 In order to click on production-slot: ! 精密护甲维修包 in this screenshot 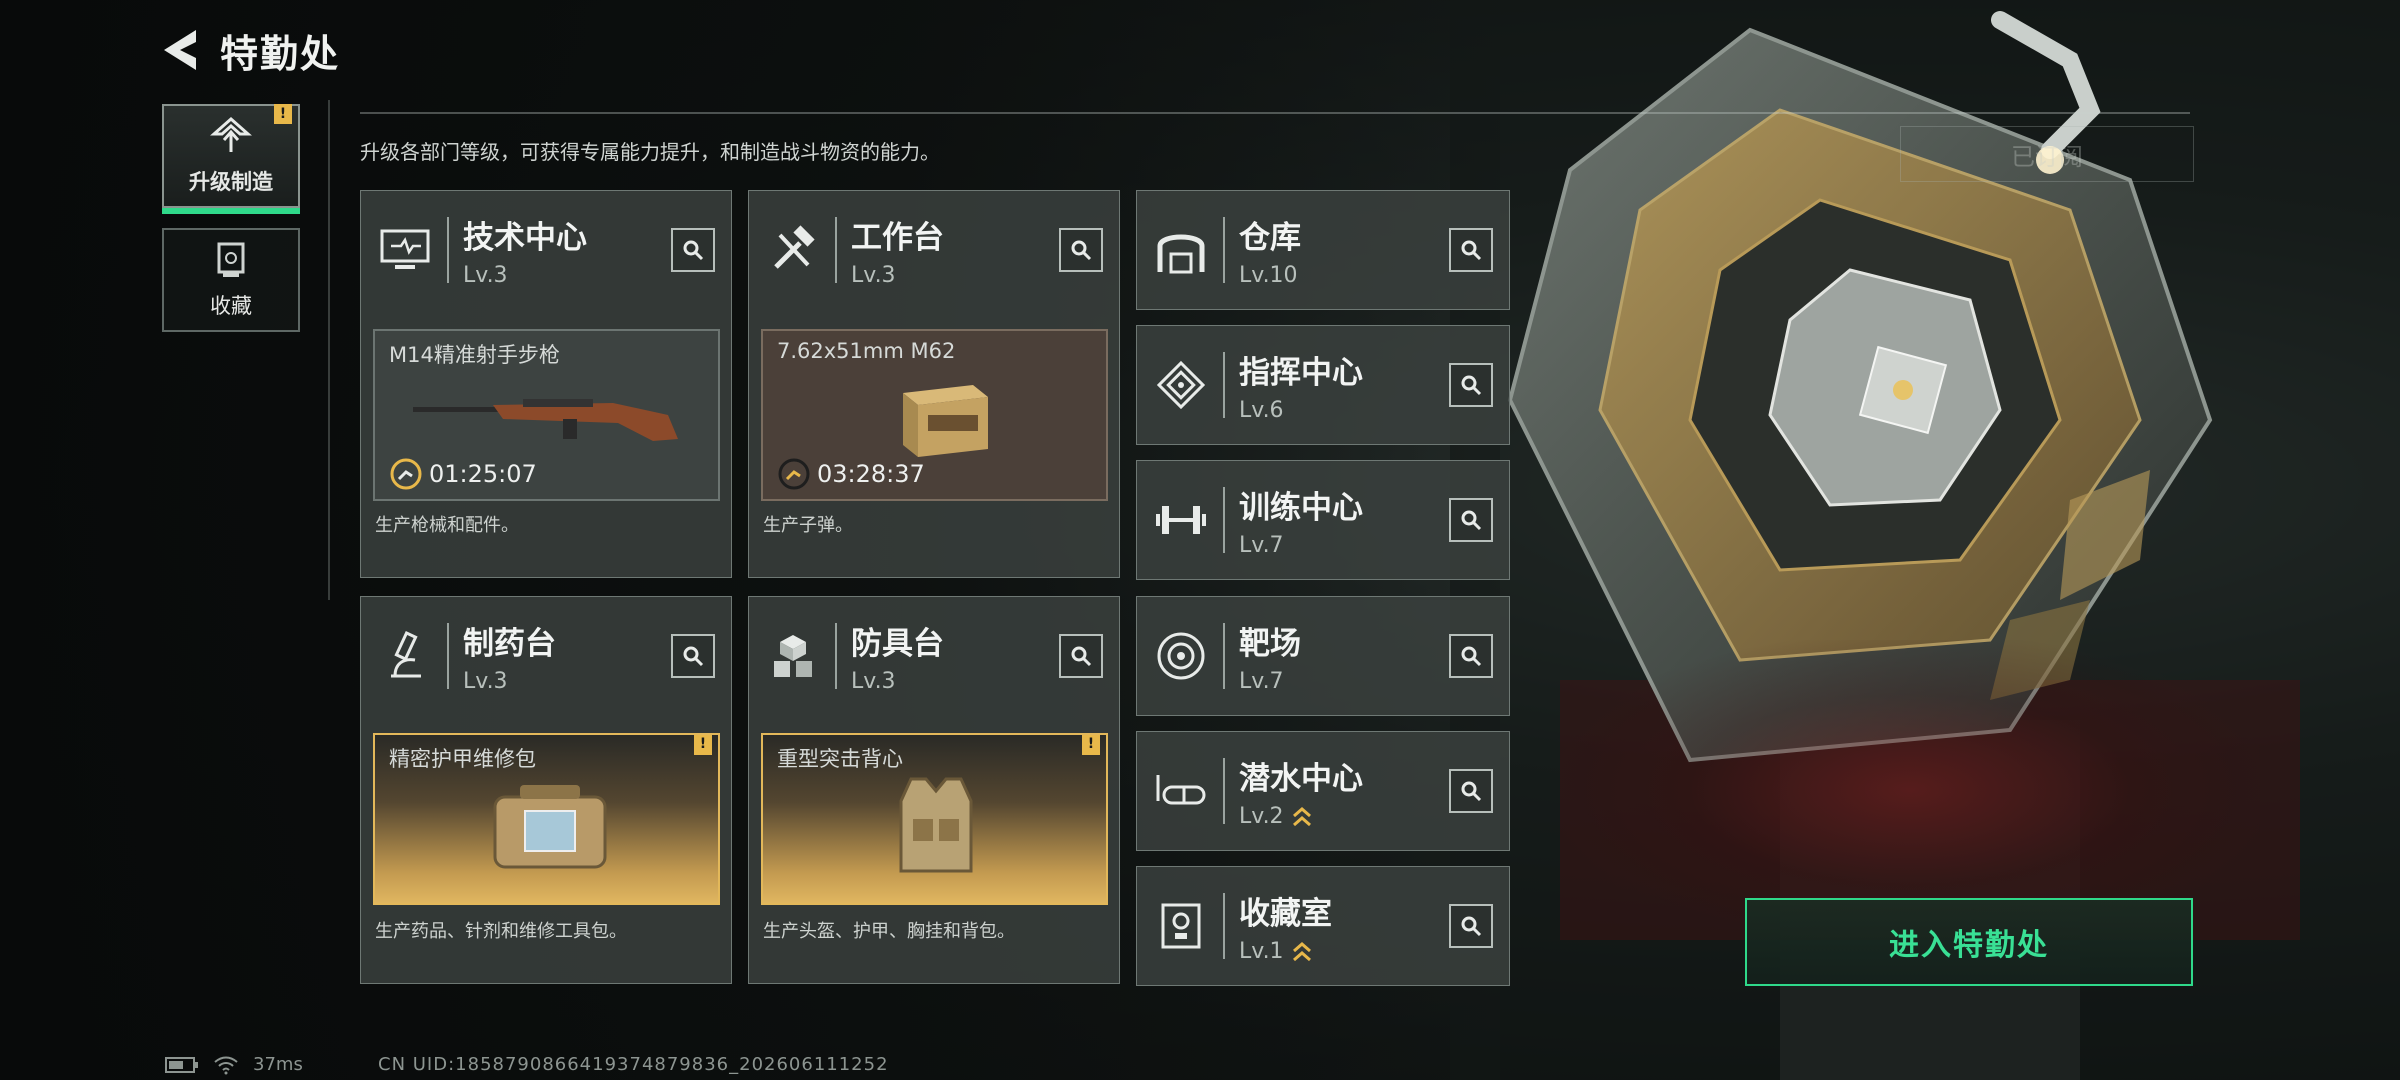, I will do `click(546, 819)`.